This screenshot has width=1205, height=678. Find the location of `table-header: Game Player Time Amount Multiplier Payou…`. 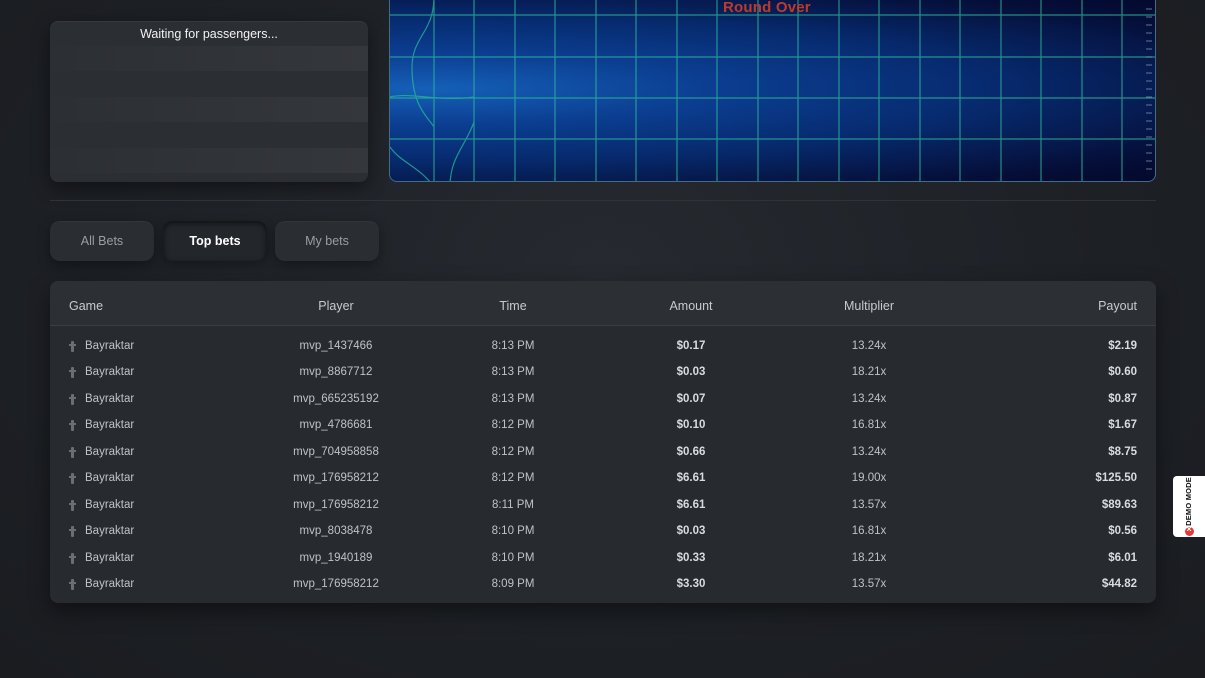

table-header: Game Player Time Amount Multiplier Payou… is located at coordinates (603, 303).